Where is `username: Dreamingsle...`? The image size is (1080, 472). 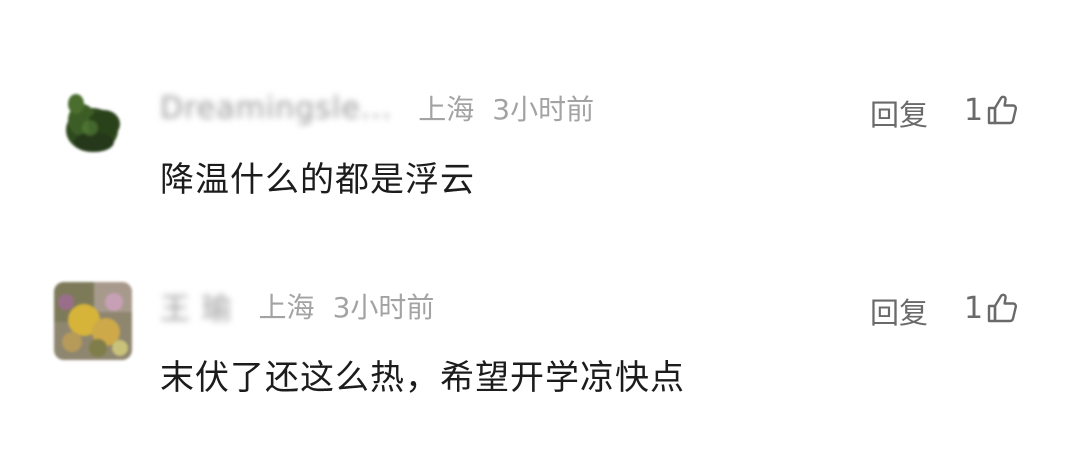 username: Dreamingsle... is located at coordinates (276, 108).